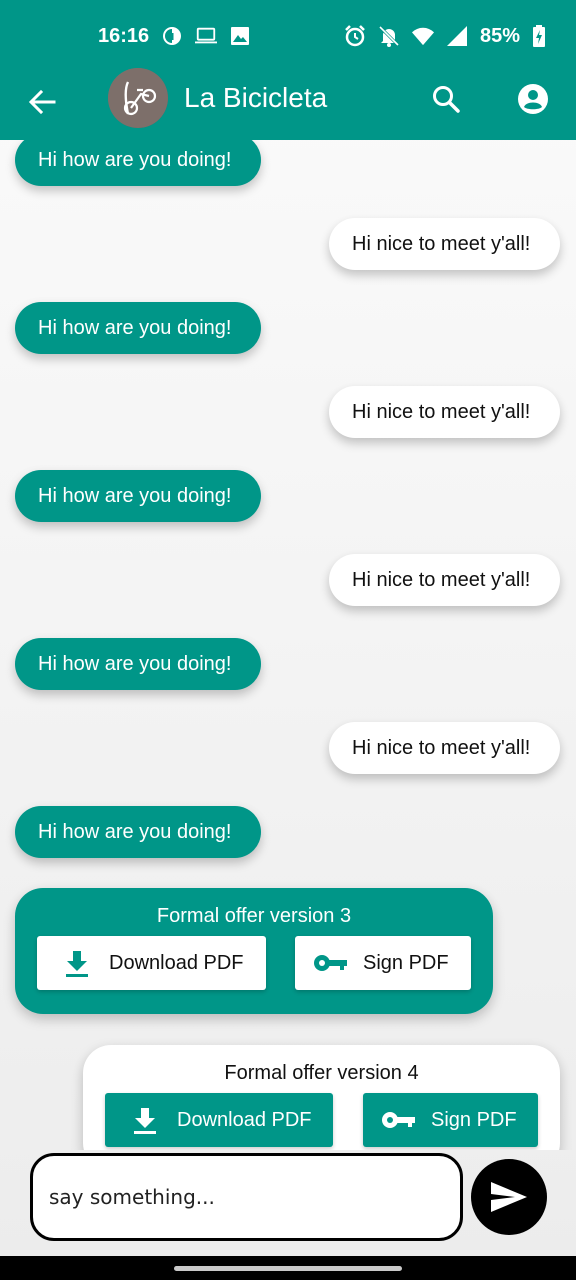 This screenshot has height=1280, width=576. Describe the element at coordinates (355, 36) in the screenshot. I see `alarm-icon` at that location.